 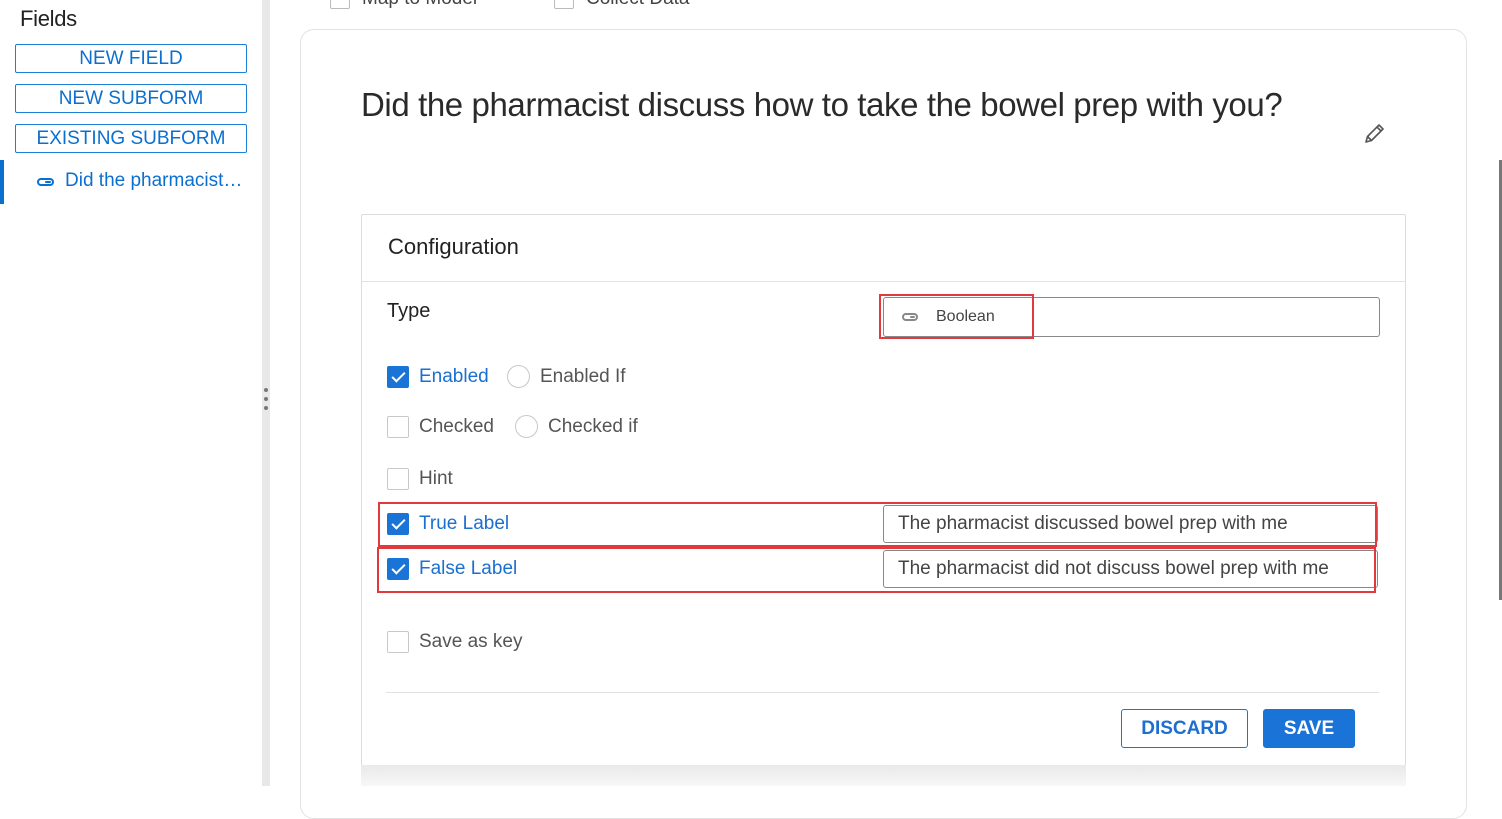 What do you see at coordinates (638, 5) in the screenshot?
I see `collect-data-label: Collect Data` at bounding box center [638, 5].